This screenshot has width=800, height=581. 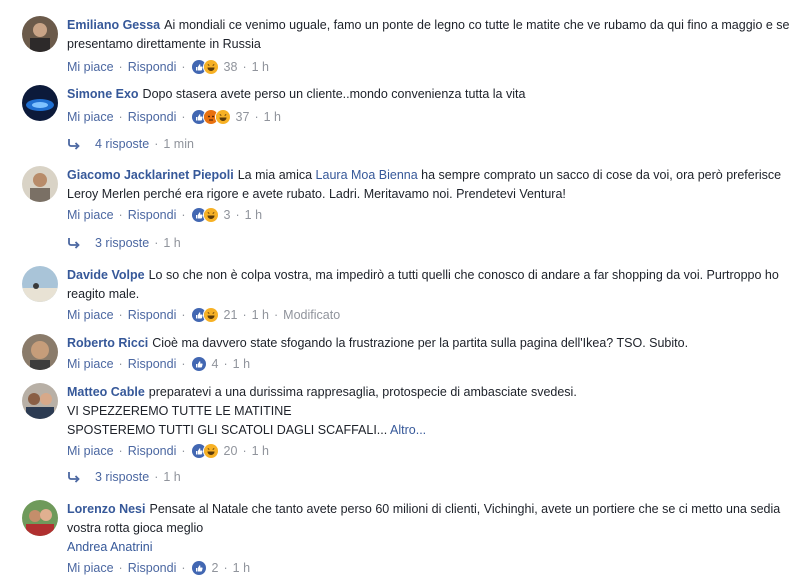 What do you see at coordinates (215, 568) in the screenshot?
I see `reaction-count: 2` at bounding box center [215, 568].